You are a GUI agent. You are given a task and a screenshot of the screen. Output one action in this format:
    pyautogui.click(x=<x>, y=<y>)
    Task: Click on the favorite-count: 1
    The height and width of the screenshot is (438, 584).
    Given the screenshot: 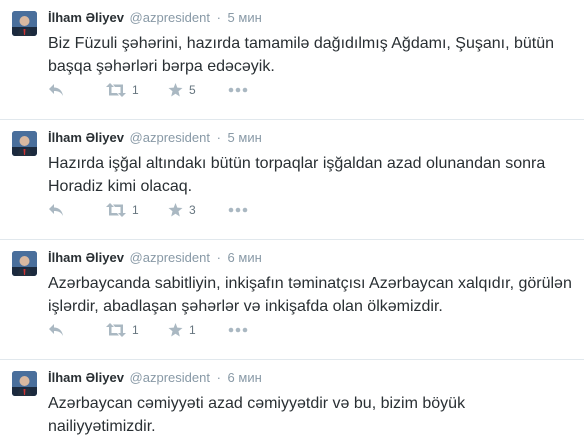 What is the action you would take?
    pyautogui.click(x=192, y=330)
    